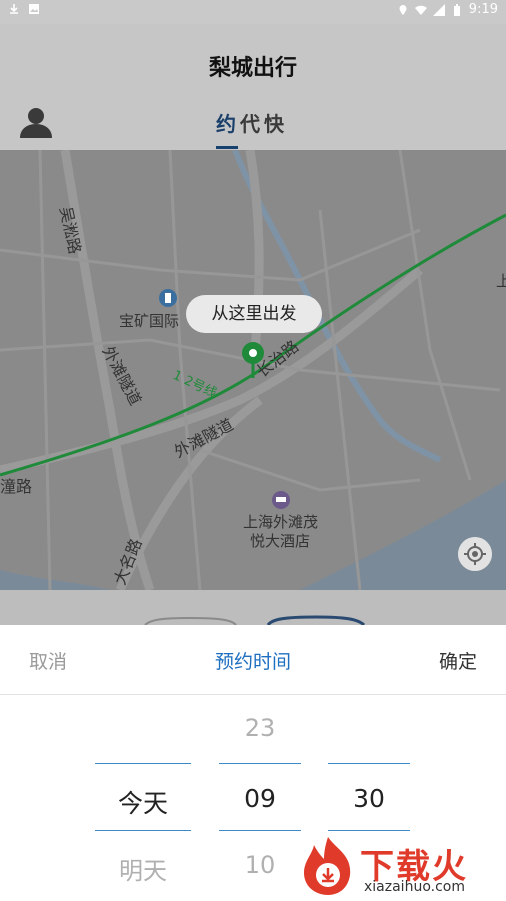 The width and height of the screenshot is (506, 901). What do you see at coordinates (253, 12) in the screenshot?
I see `status-bar: 9:19` at bounding box center [253, 12].